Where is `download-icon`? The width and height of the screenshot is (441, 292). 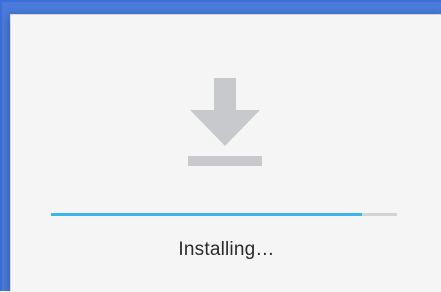
download-icon is located at coordinates (225, 122).